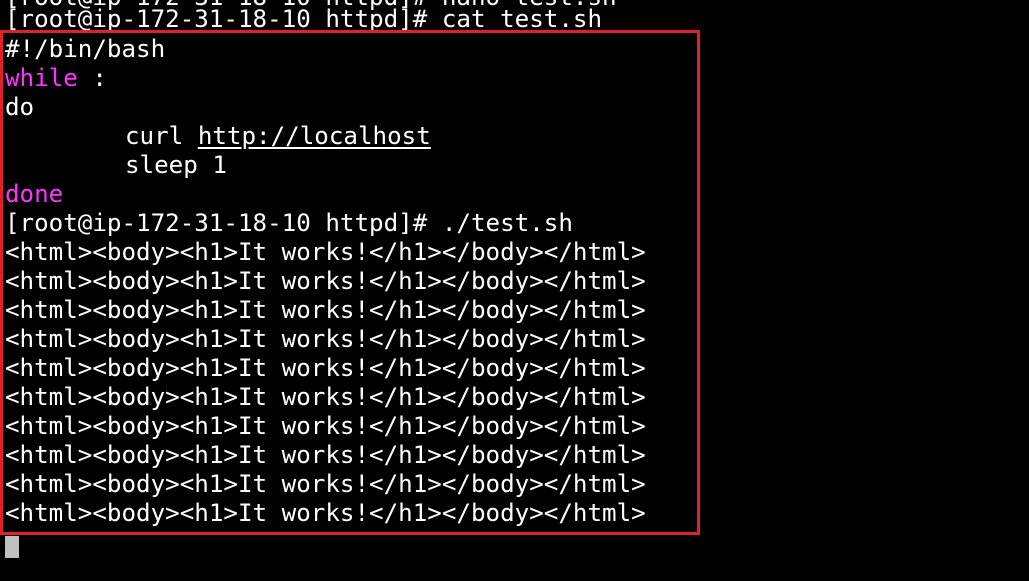 This screenshot has width=1029, height=581. Describe the element at coordinates (314, 136) in the screenshot. I see `curl-url-link: http://localhost` at that location.